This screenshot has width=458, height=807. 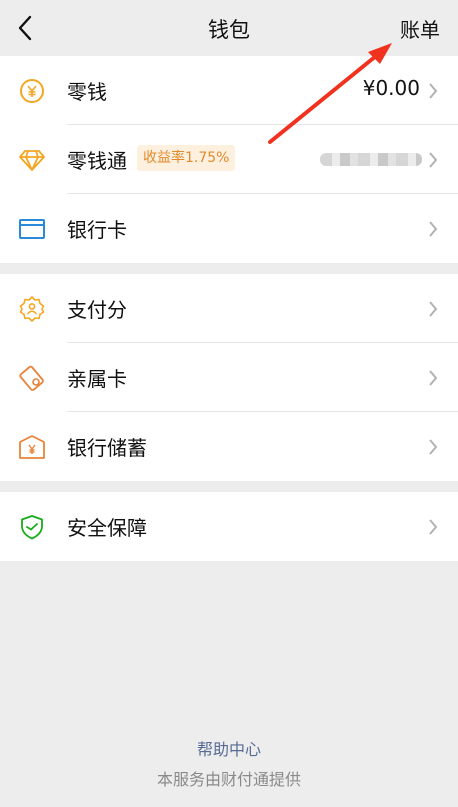 I want to click on bank-card-label: 银行卡, so click(x=97, y=230).